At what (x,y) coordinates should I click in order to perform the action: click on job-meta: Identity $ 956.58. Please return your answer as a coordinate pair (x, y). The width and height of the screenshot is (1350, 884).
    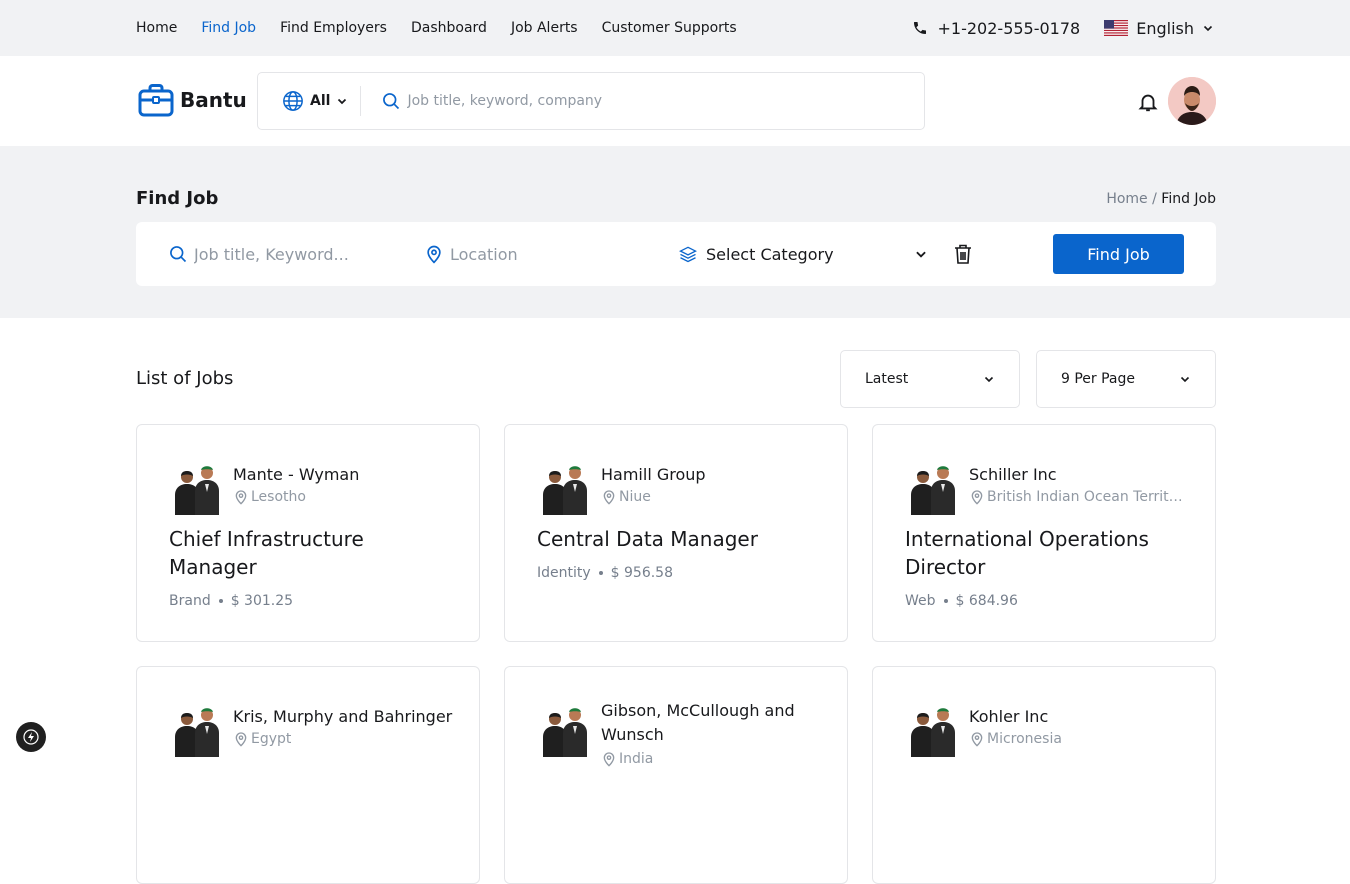
    Looking at the image, I should click on (605, 573).